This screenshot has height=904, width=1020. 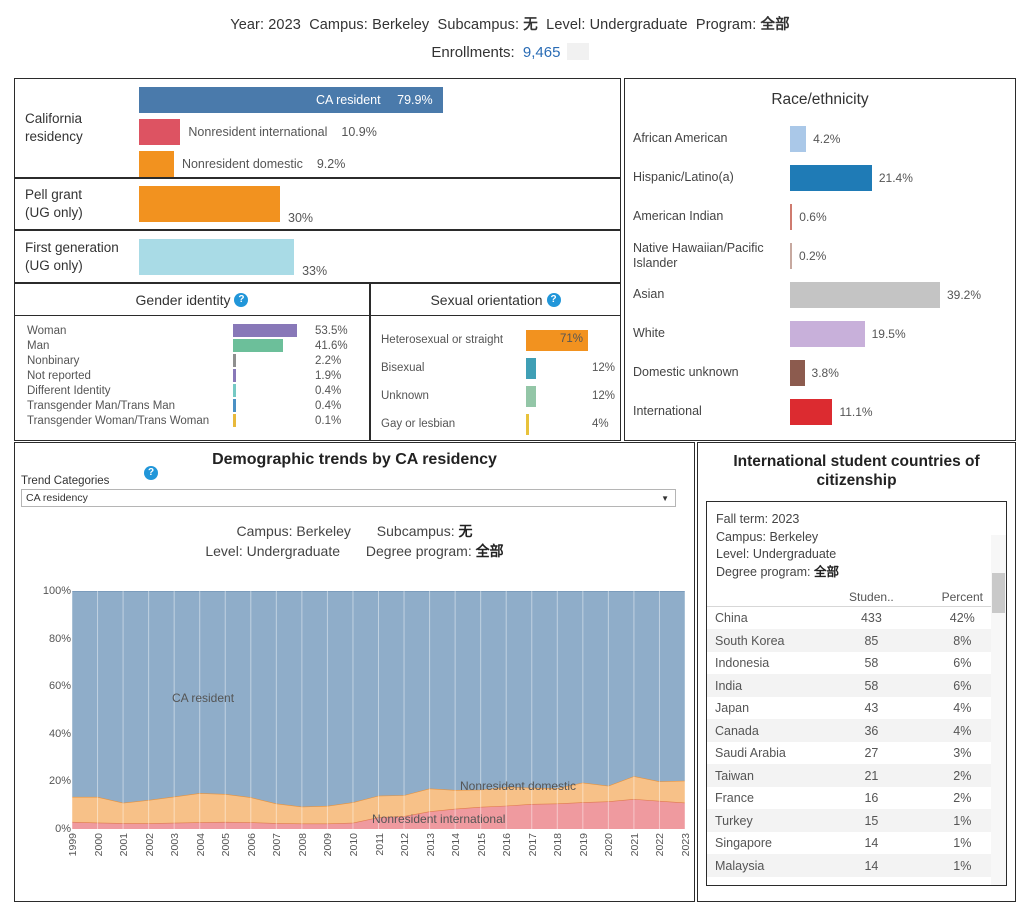 I want to click on table-row: Saudi Arabia 27 3%, so click(x=856, y=753).